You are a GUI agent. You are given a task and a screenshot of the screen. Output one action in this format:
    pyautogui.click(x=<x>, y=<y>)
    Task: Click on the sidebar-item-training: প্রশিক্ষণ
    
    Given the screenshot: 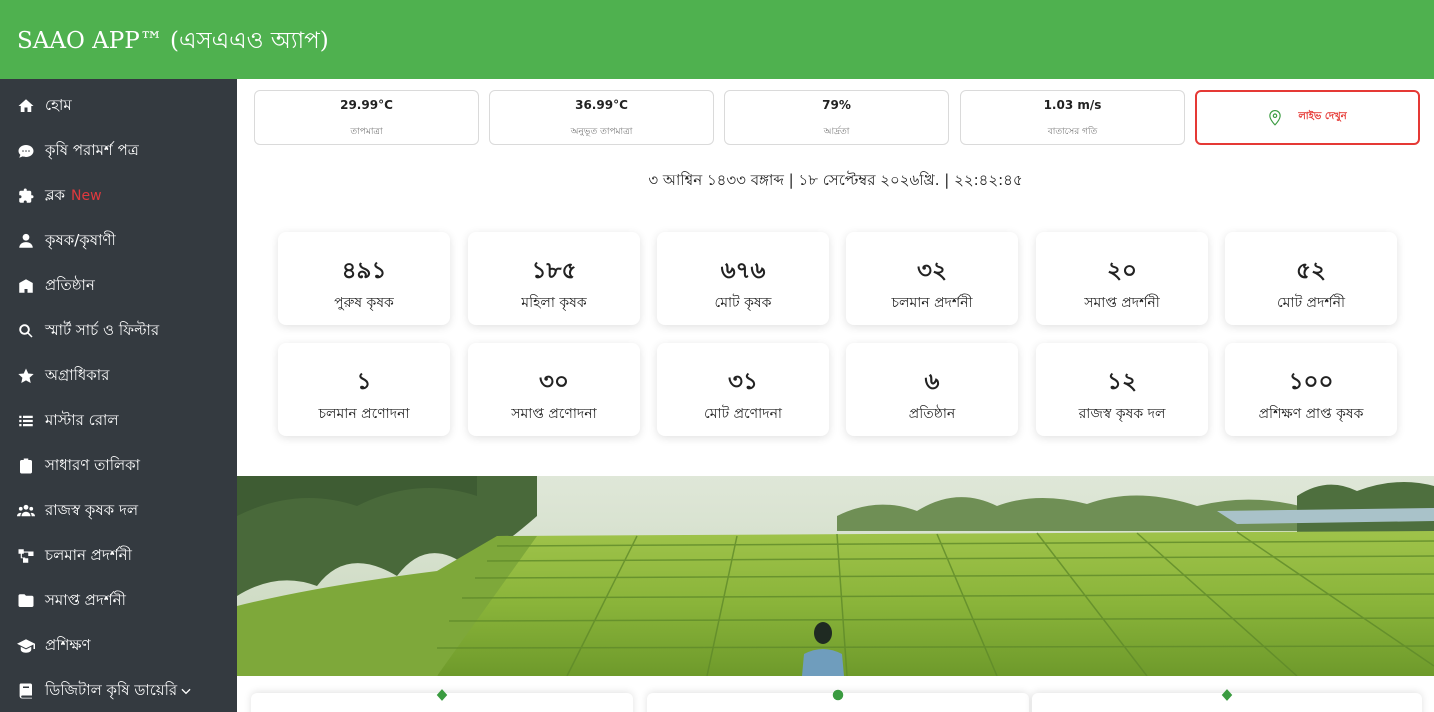 What is the action you would take?
    pyautogui.click(x=118, y=646)
    